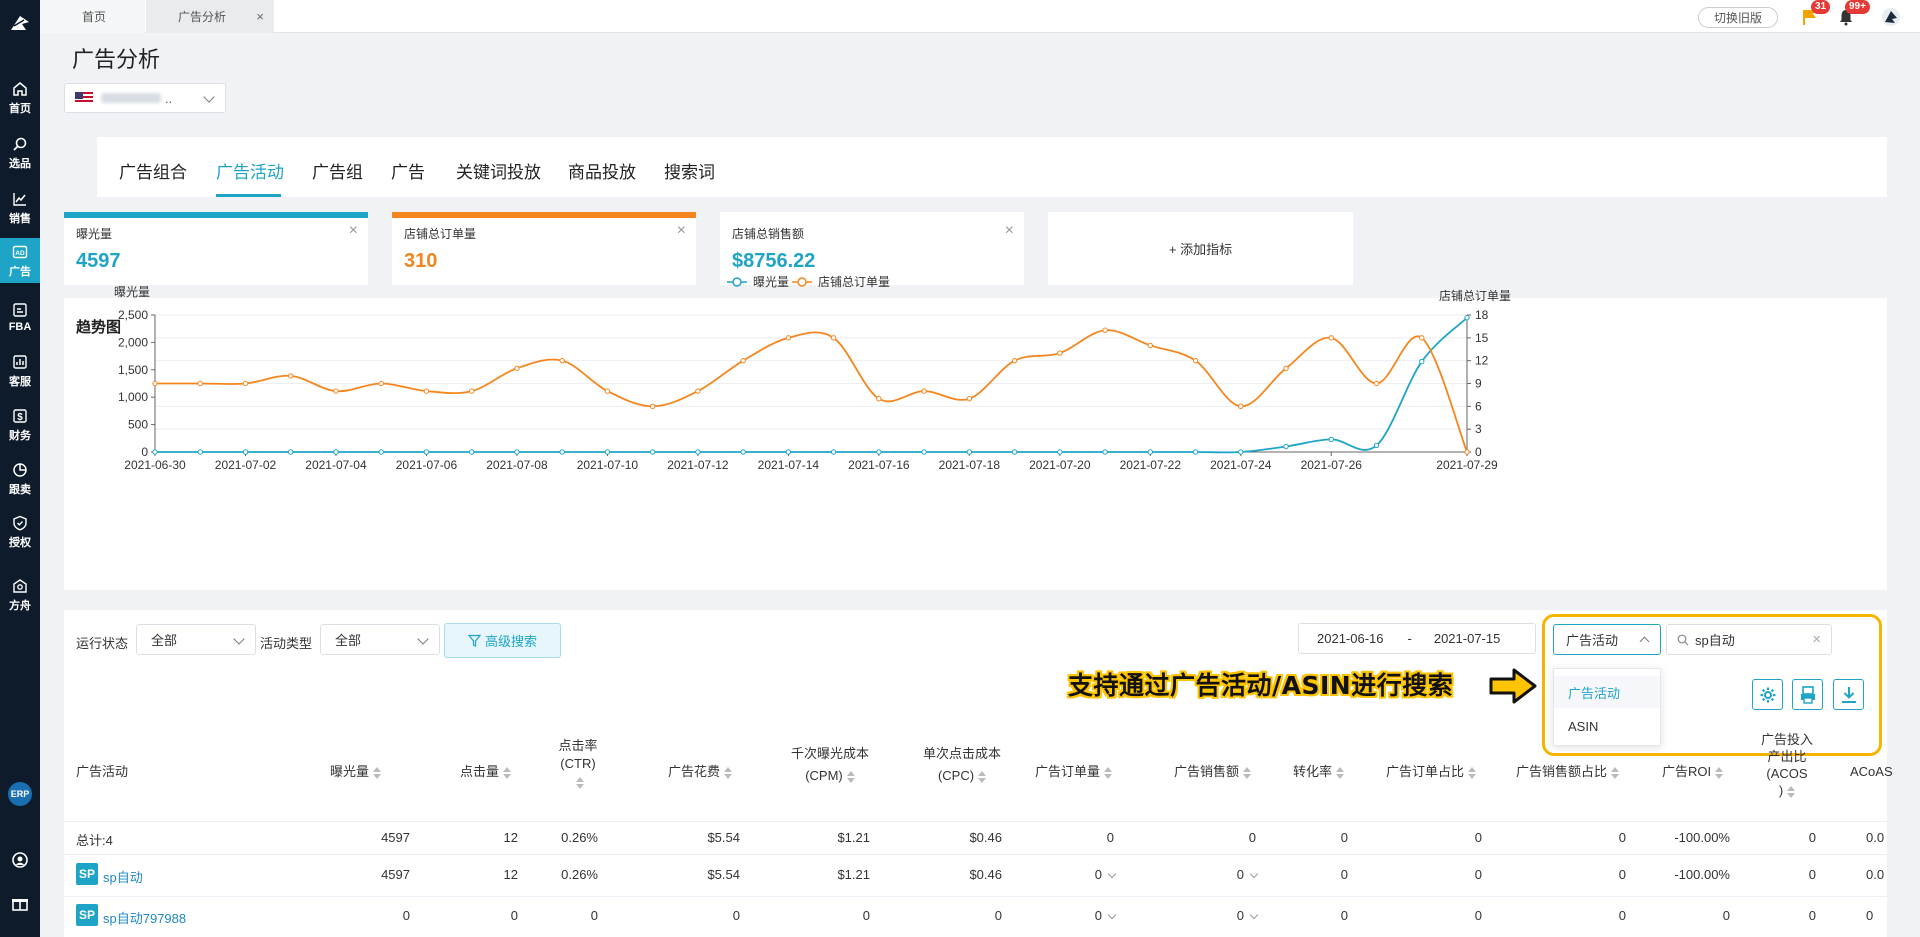 The image size is (1920, 937). I want to click on sidebar-item-product-selection: 选品, so click(20, 153).